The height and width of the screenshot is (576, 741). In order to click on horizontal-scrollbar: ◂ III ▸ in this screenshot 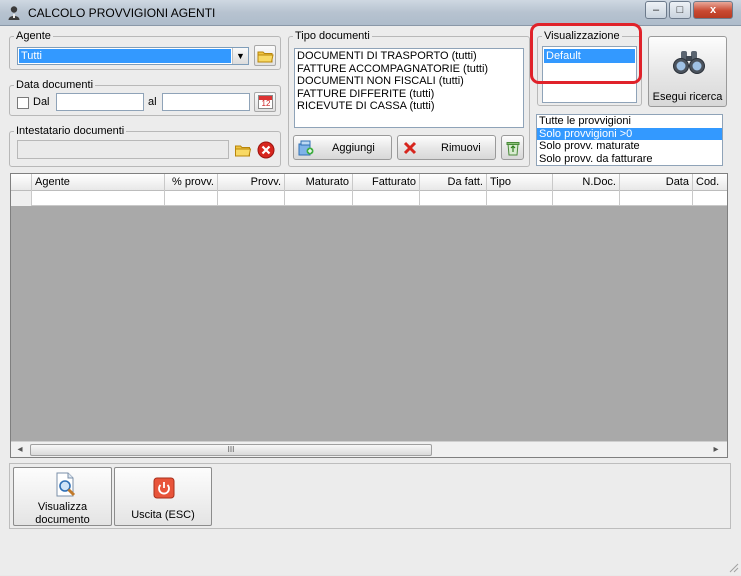, I will do `click(369, 449)`.